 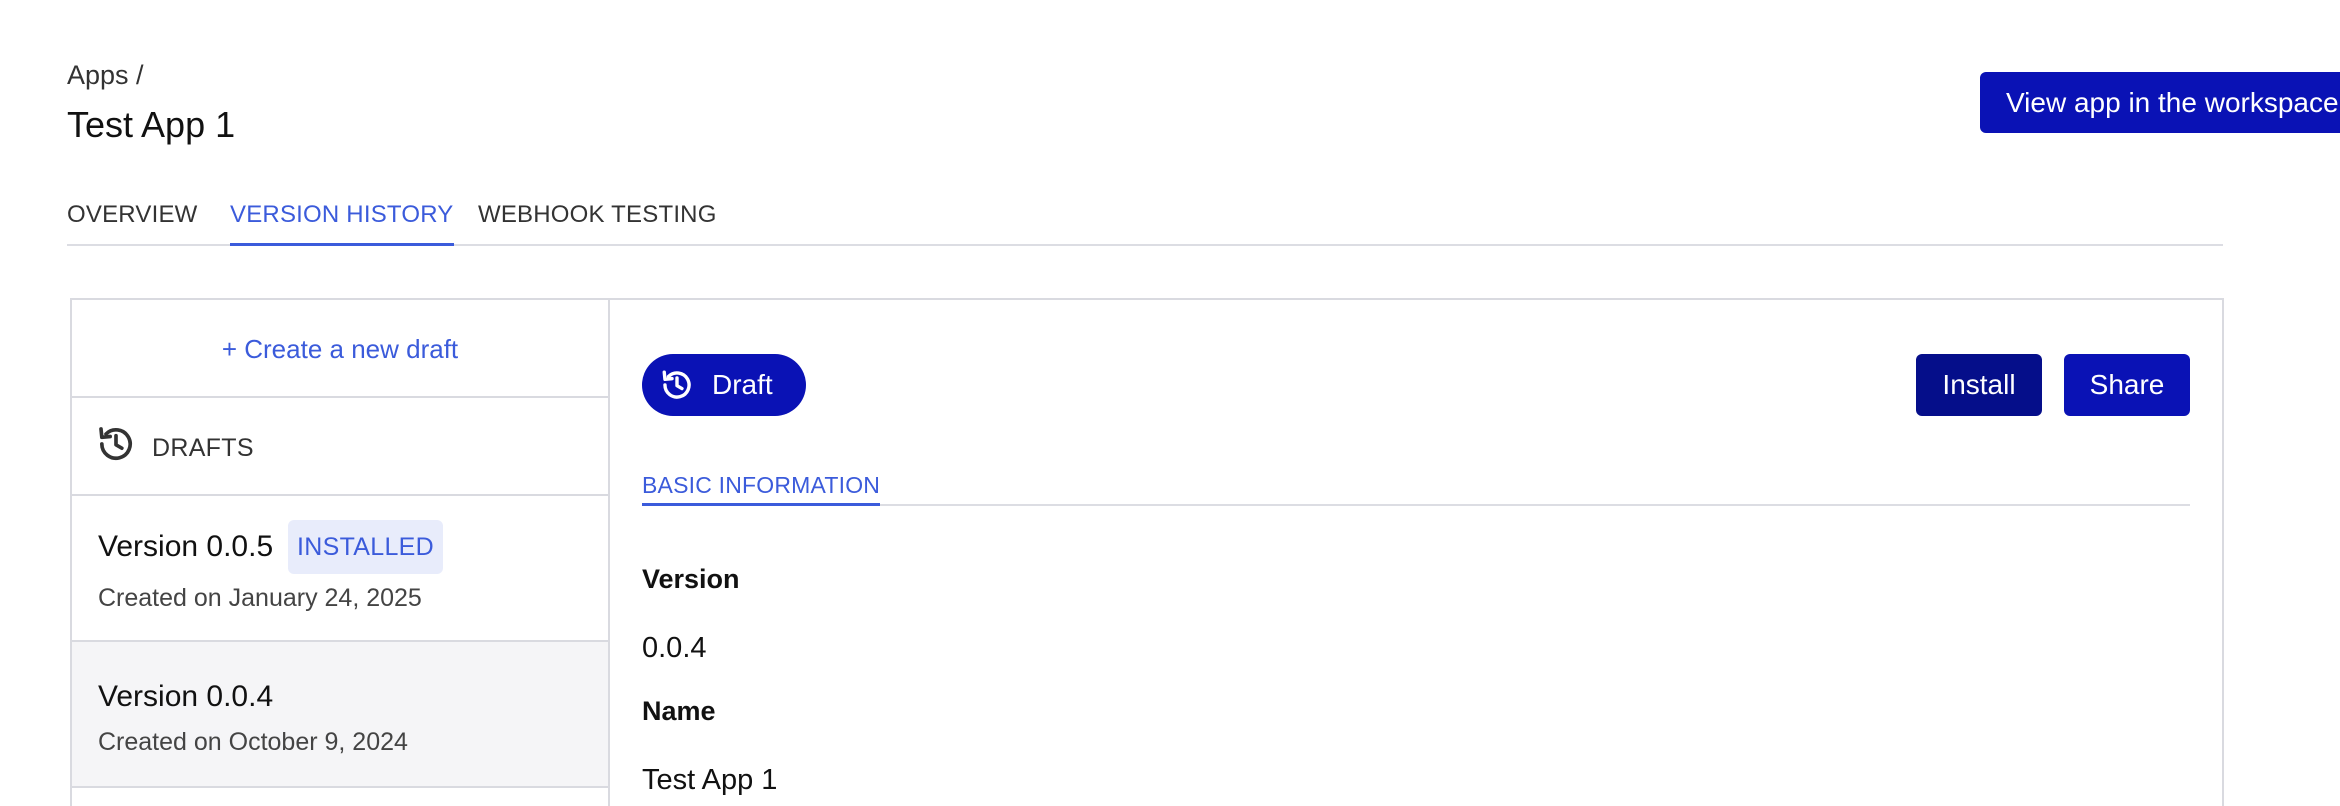 What do you see at coordinates (366, 547) in the screenshot?
I see `installed-badge: INSTALLED` at bounding box center [366, 547].